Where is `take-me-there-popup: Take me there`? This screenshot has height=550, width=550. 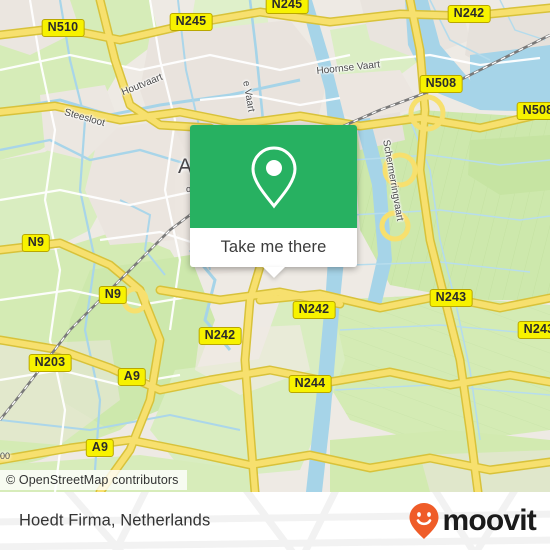 take-me-there-popup: Take me there is located at coordinates (273, 201).